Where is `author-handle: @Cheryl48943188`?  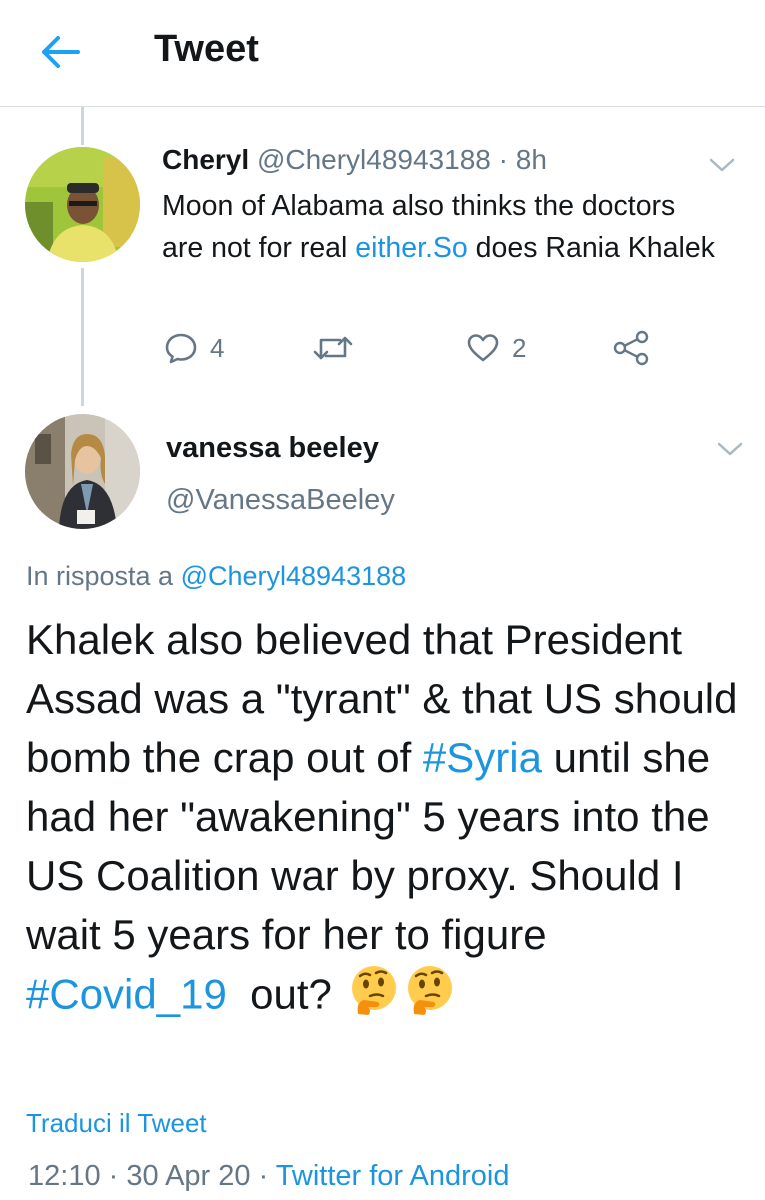
author-handle: @Cheryl48943188 is located at coordinates (374, 159).